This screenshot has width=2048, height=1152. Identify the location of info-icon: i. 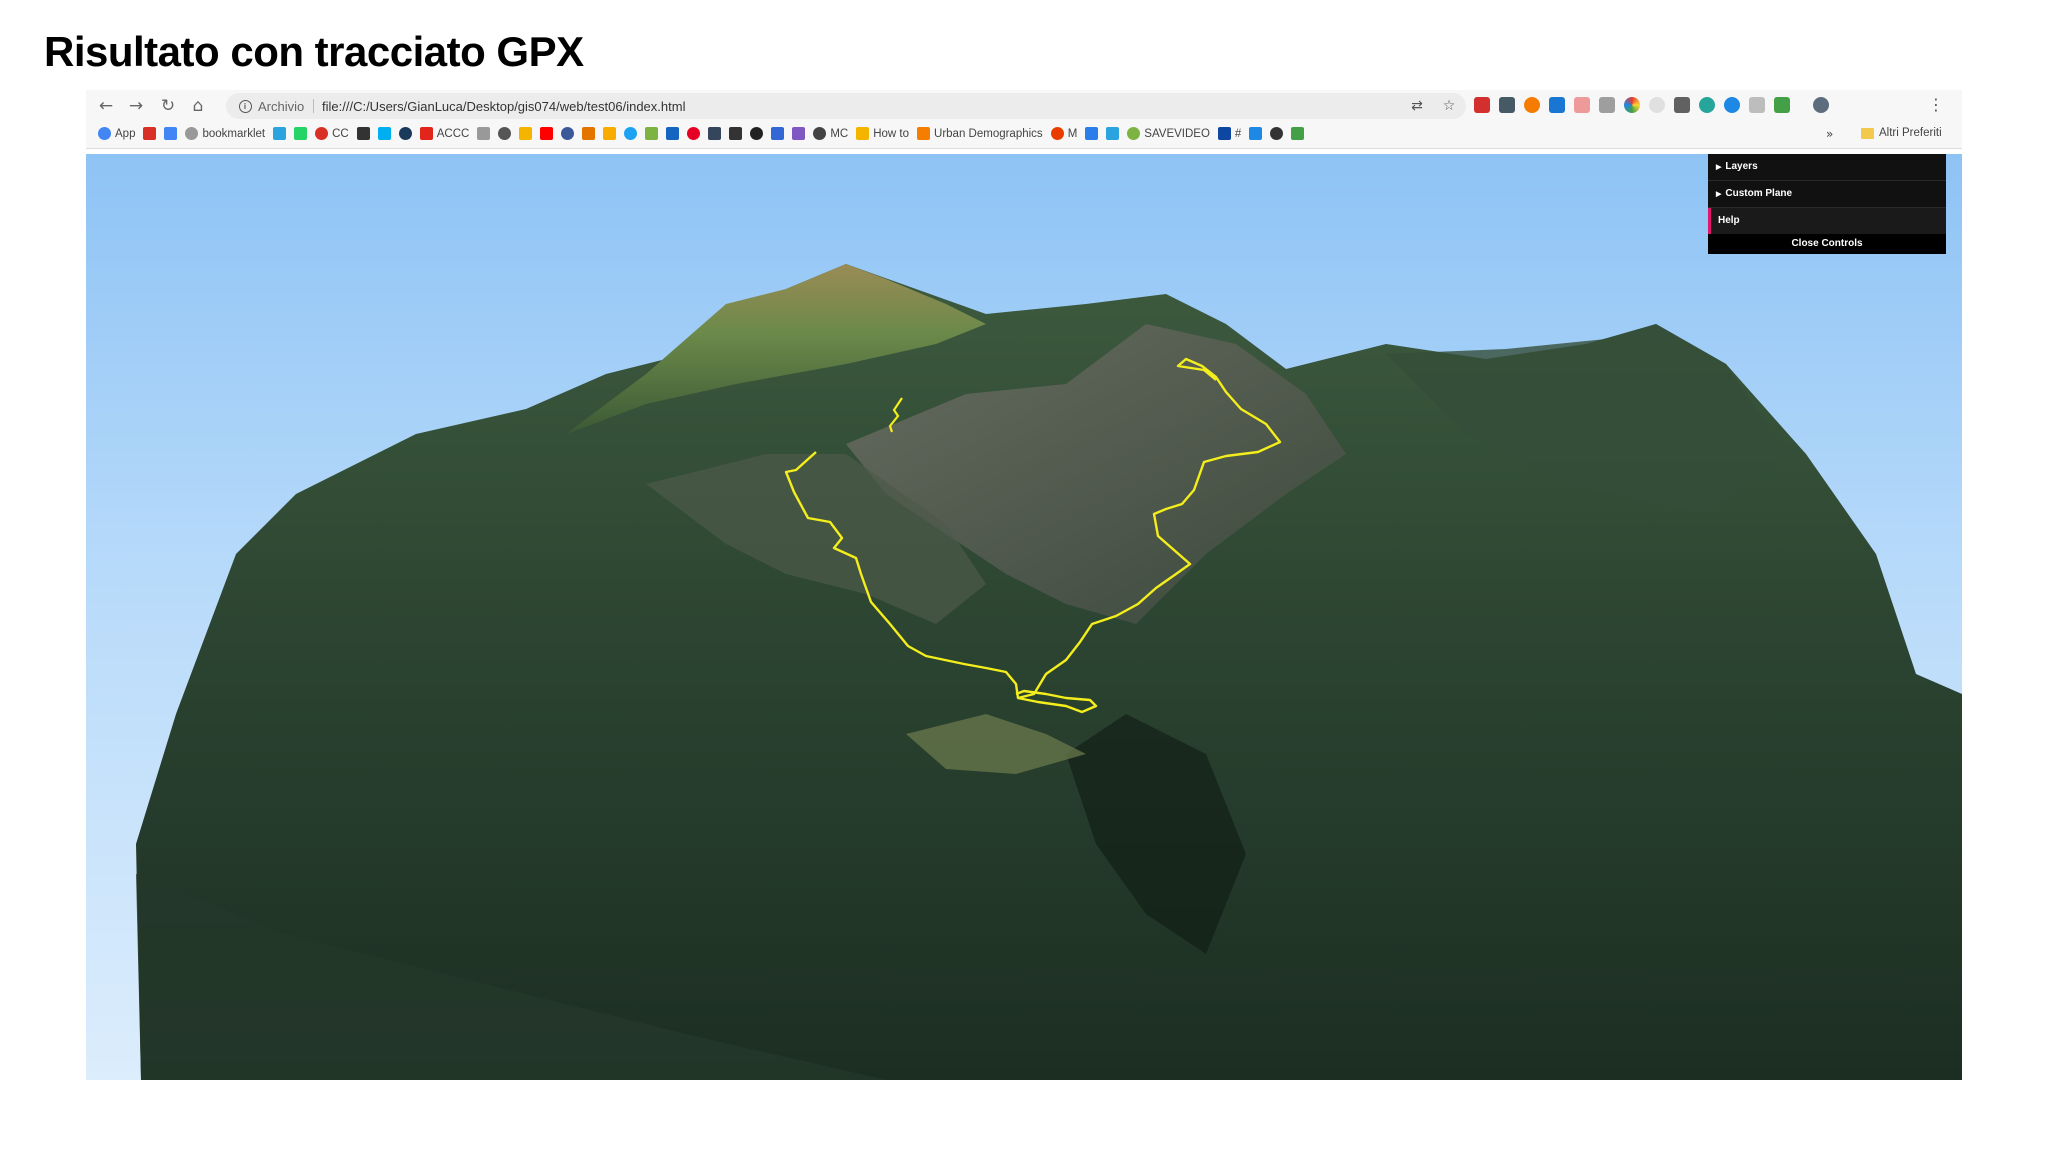
(245, 106).